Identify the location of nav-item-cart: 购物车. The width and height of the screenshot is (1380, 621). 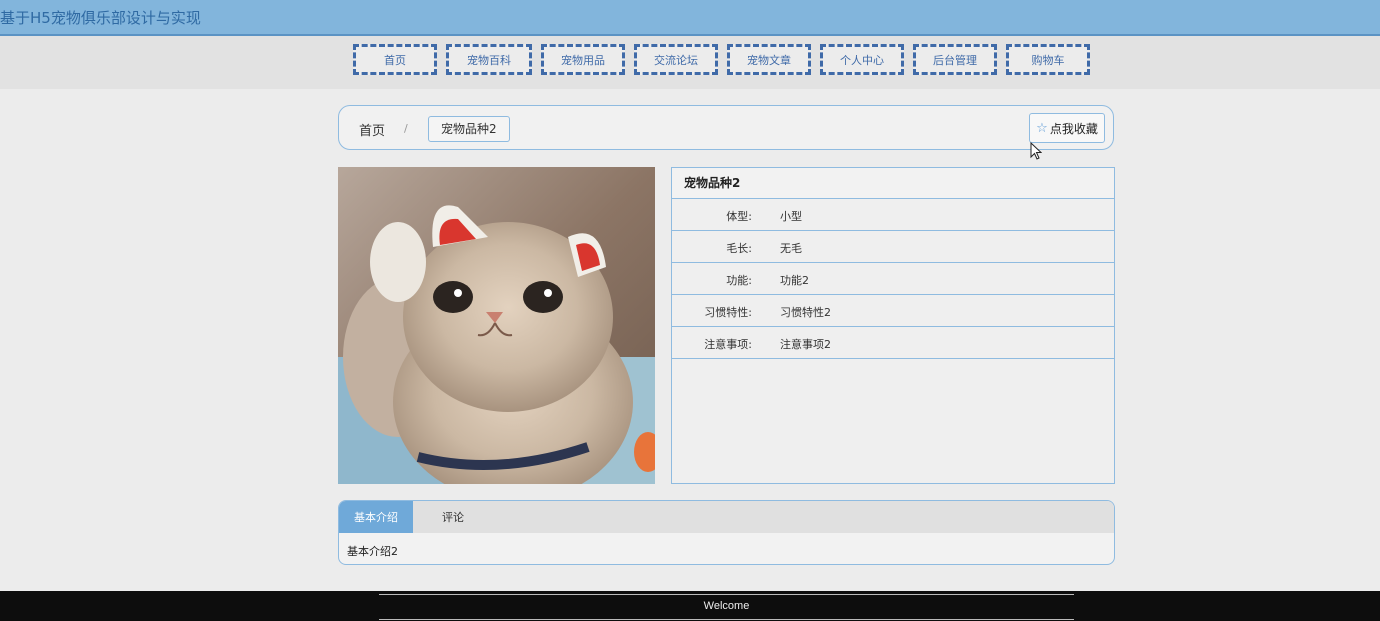
(1048, 59).